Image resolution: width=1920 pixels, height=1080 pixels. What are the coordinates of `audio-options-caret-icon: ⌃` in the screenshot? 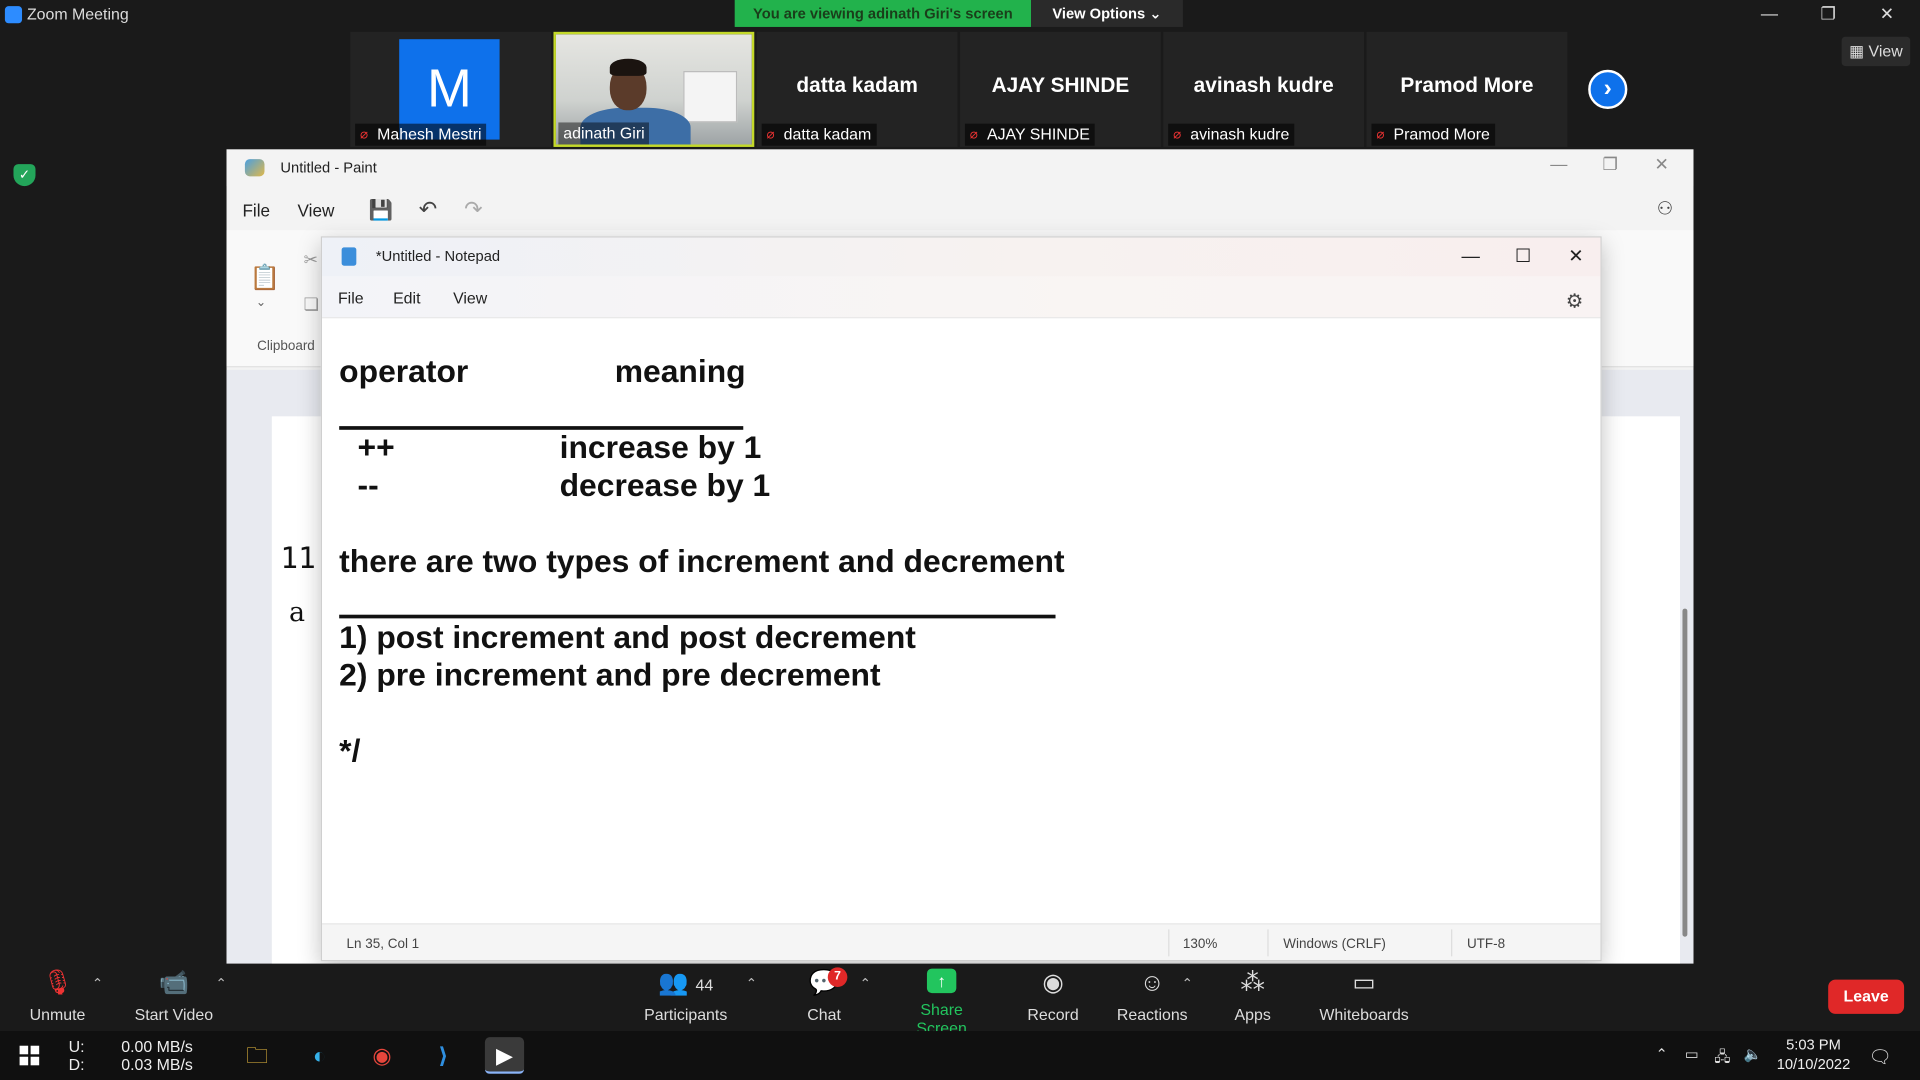 It's located at (97, 984).